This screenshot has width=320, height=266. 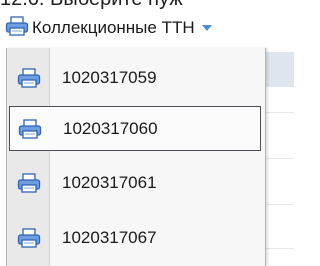 I want to click on collection-waybills-button: Коллекционные ТТН, so click(x=108, y=28).